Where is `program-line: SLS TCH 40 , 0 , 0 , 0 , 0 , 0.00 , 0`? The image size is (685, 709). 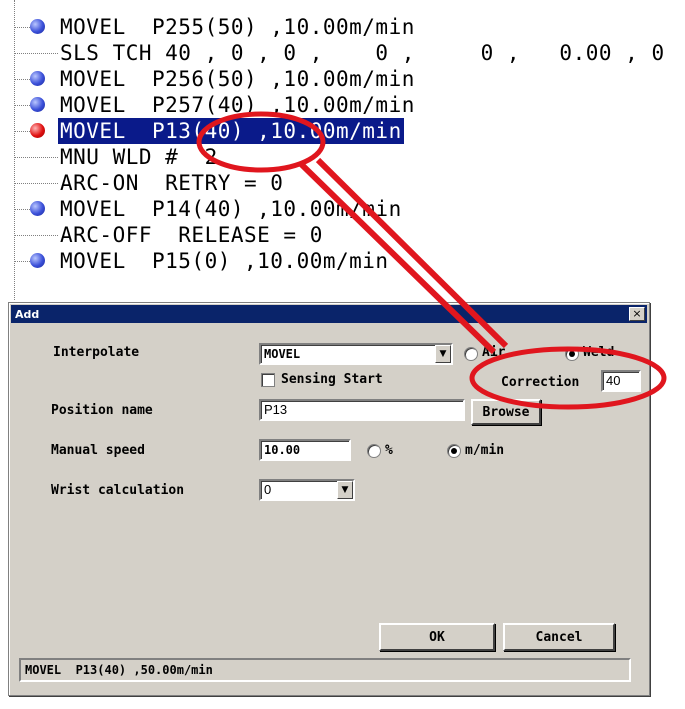
program-line: SLS TCH 40 , 0 , 0 , 0 , 0 , 0.00 , 0 is located at coordinates (342, 53).